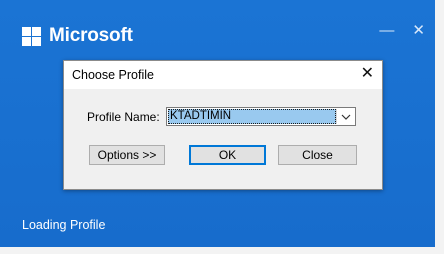  I want to click on loading-status: Loading Profile, so click(64, 225).